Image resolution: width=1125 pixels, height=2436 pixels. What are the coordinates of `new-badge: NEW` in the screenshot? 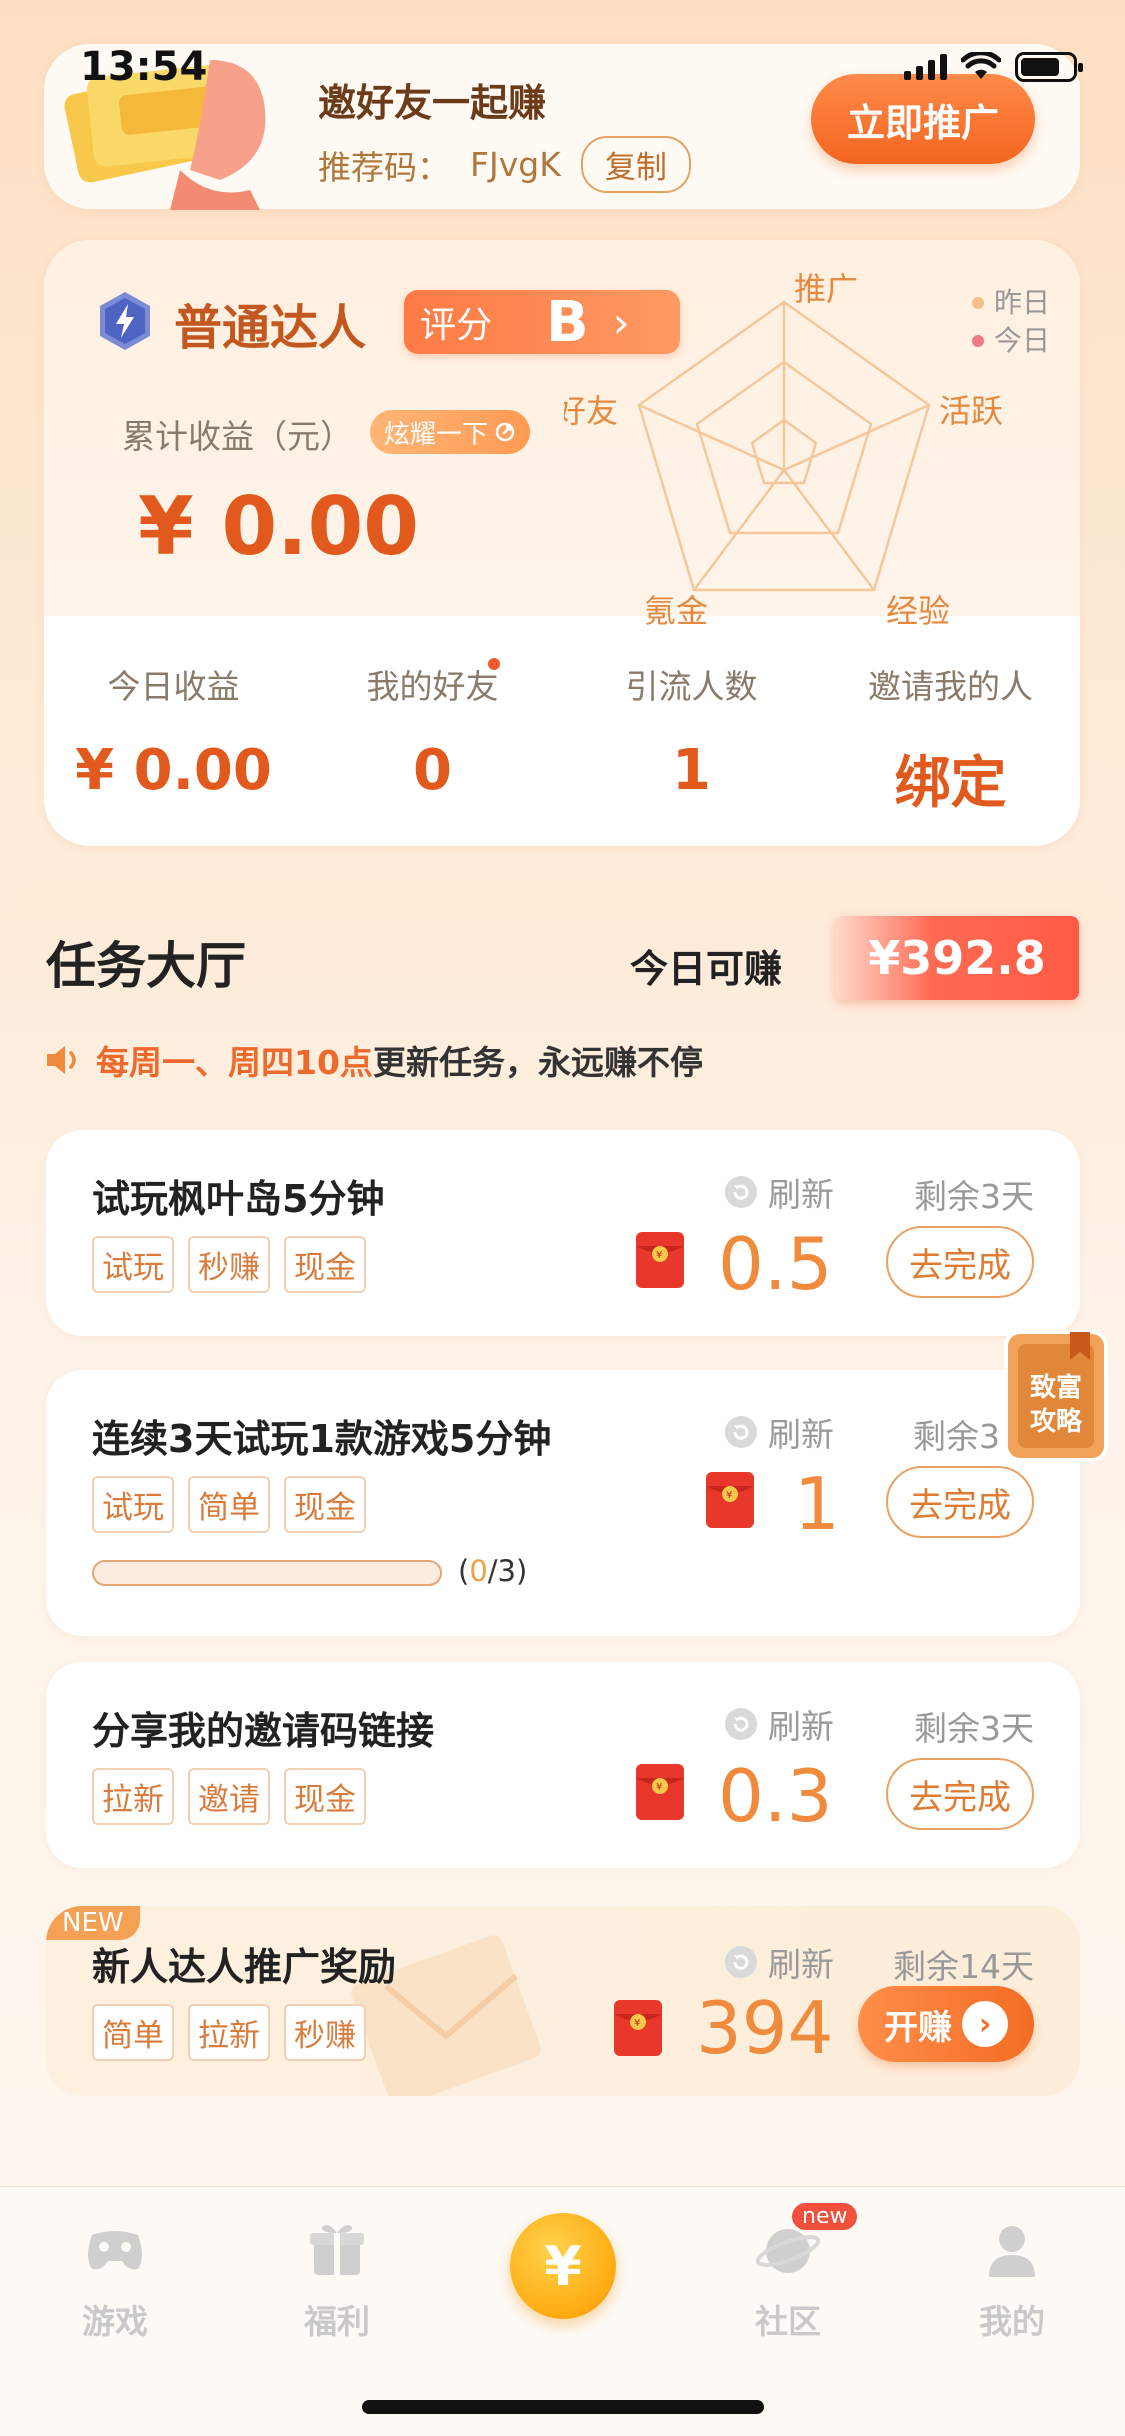 It's located at (93, 1923).